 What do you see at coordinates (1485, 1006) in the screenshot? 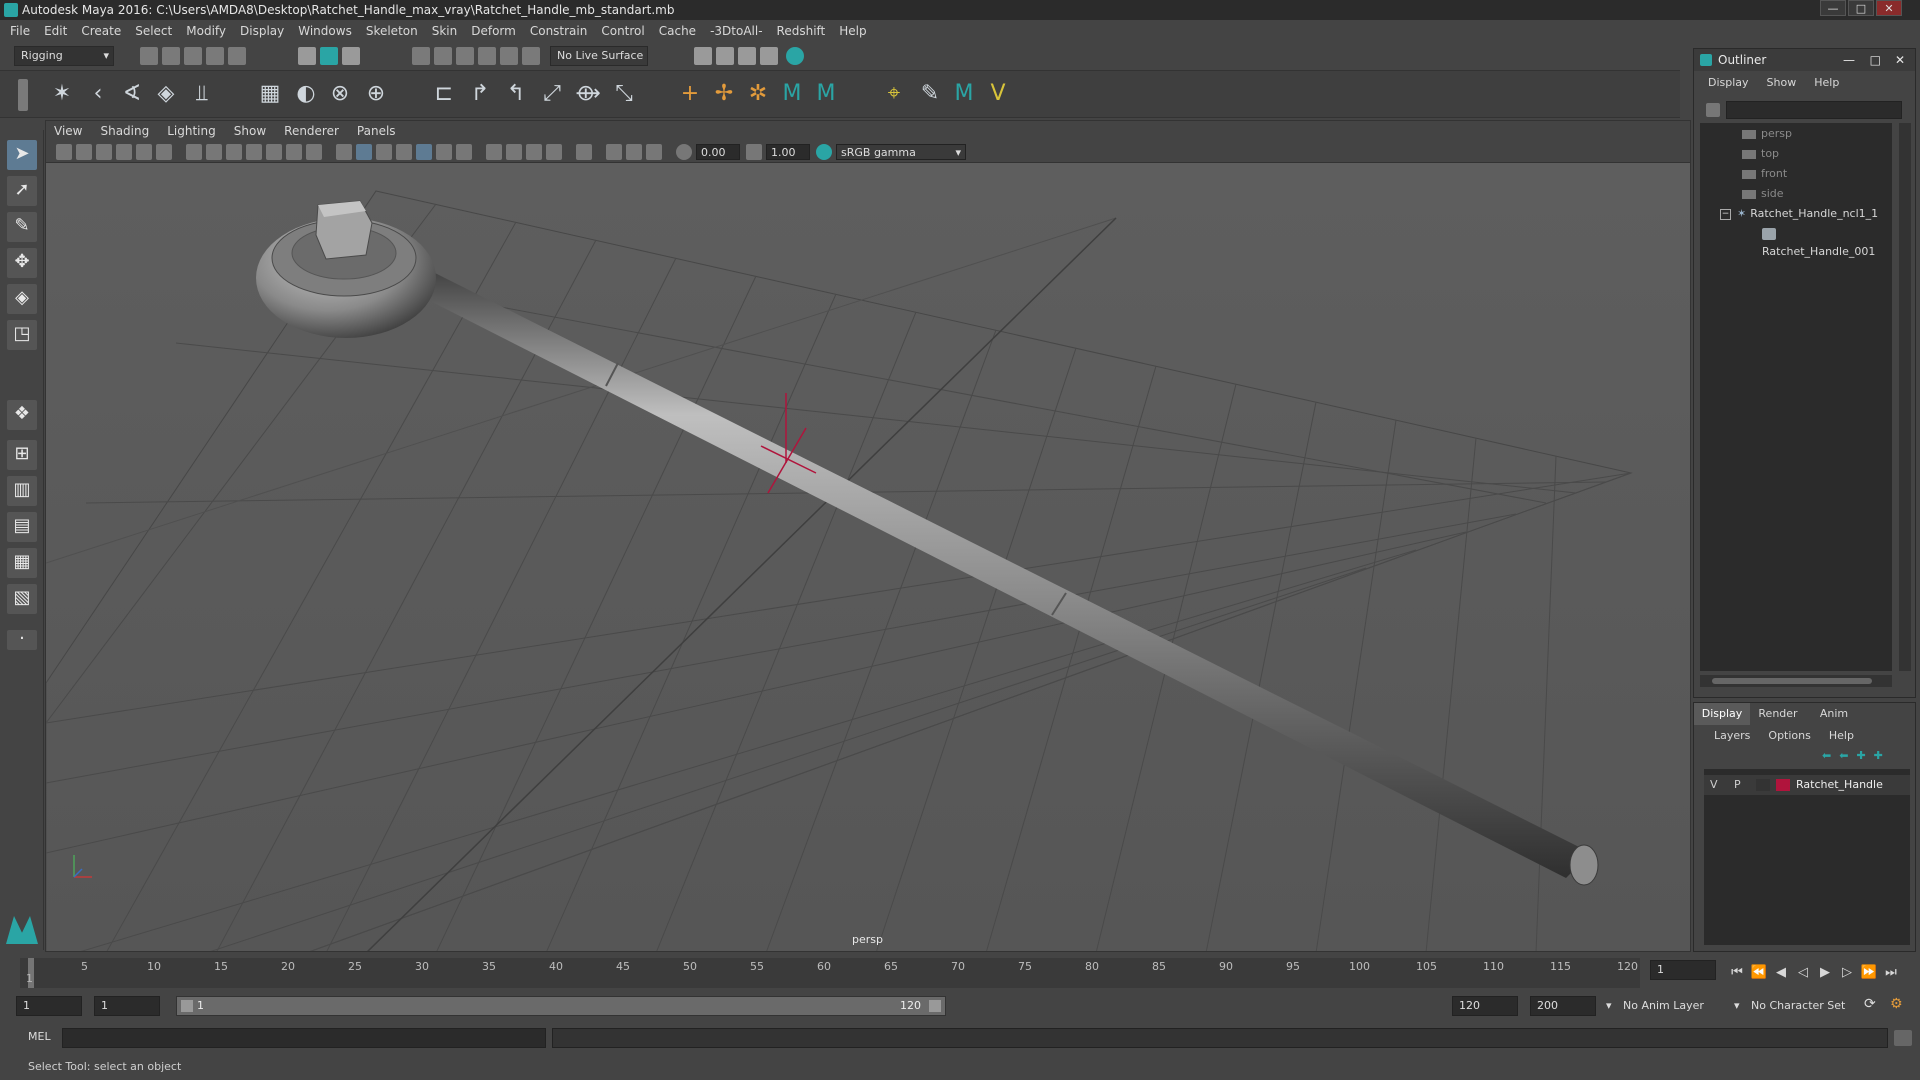
I see `playback-end-field: 120` at bounding box center [1485, 1006].